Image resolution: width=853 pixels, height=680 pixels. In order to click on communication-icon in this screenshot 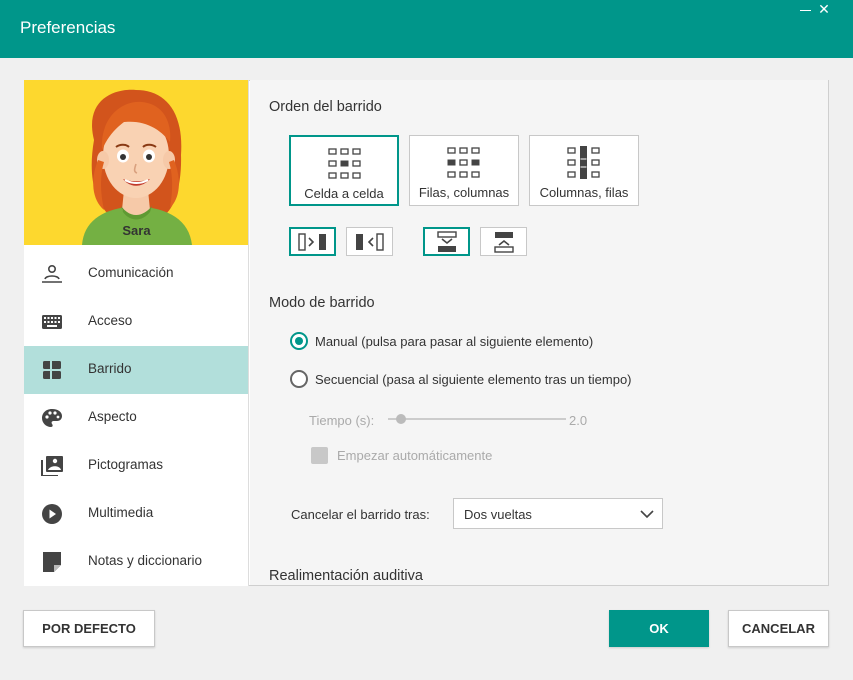, I will do `click(52, 273)`.